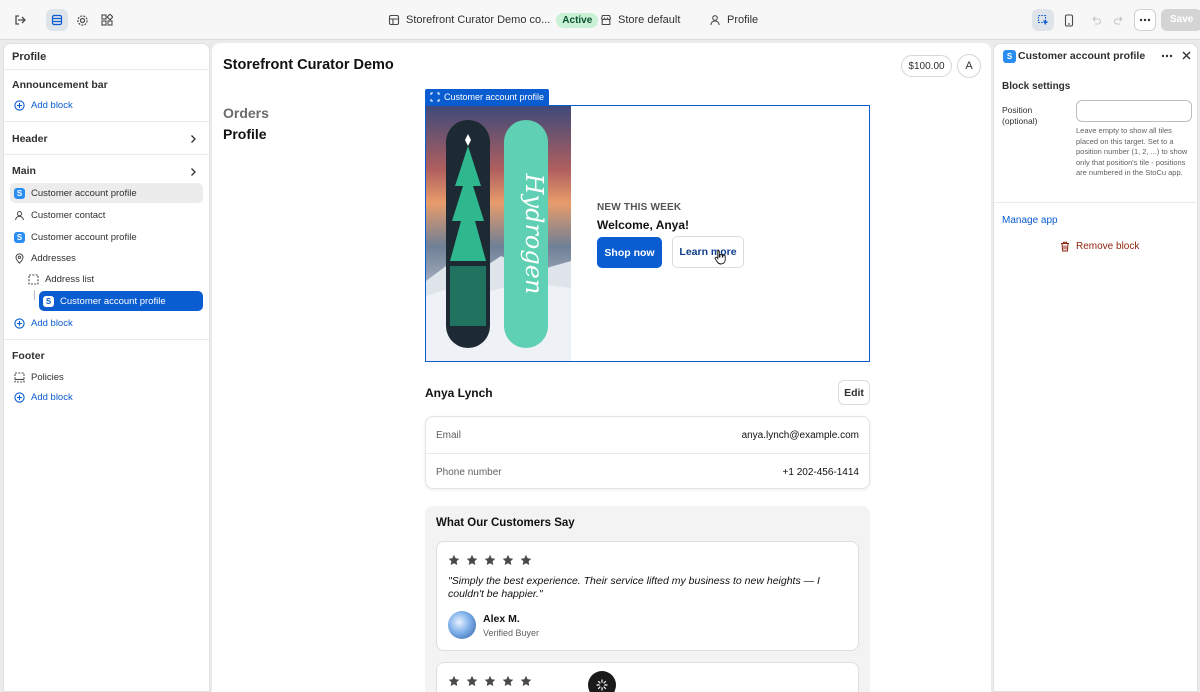  I want to click on account-avatar: A, so click(969, 66).